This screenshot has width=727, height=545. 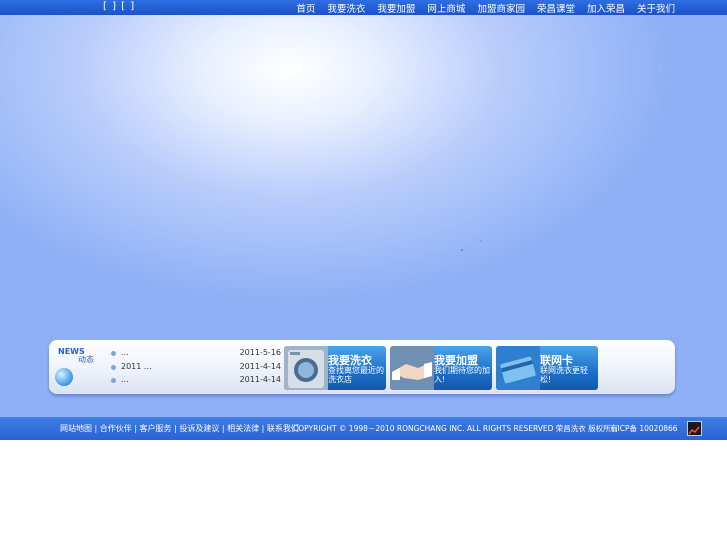 What do you see at coordinates (396, 8) in the screenshot?
I see `nav-franchise: 我要加盟` at bounding box center [396, 8].